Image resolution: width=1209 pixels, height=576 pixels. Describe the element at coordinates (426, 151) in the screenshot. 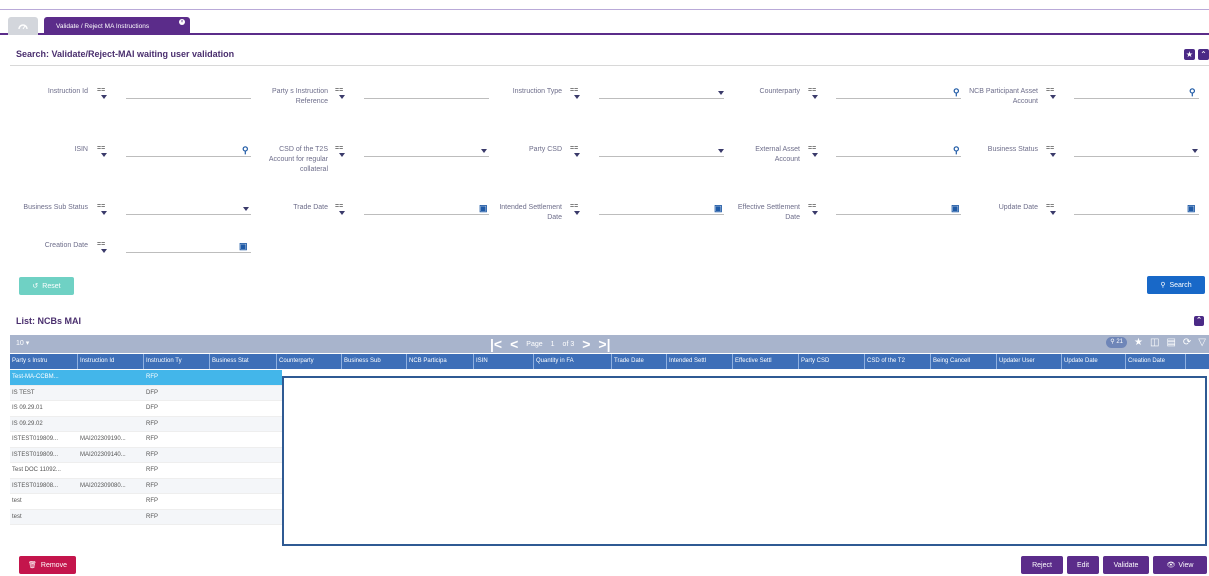

I see `csd-t2s-select` at that location.